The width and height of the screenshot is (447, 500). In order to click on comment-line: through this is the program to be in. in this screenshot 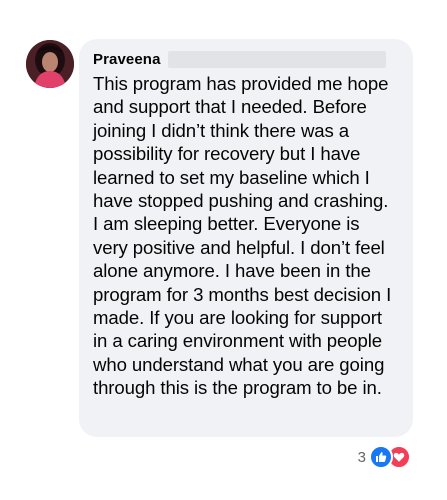, I will do `click(237, 388)`.